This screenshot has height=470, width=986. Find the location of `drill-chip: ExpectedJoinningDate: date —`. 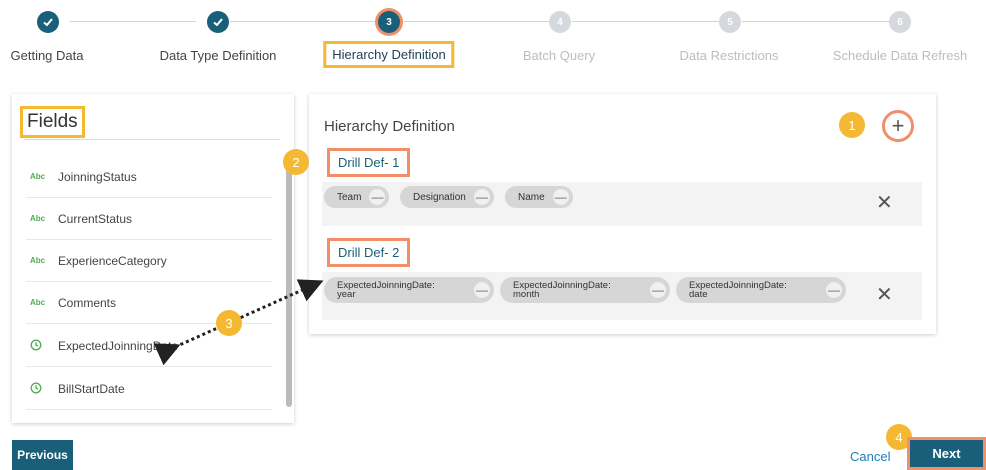

drill-chip: ExpectedJoinningDate: date — is located at coordinates (761, 290).